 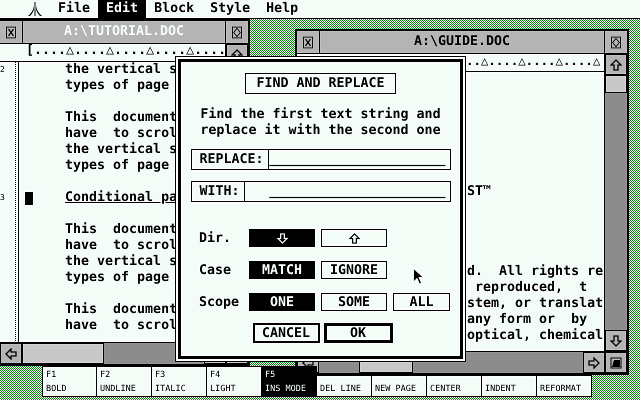 I want to click on window-title: A:\GUIDE.DOC, so click(x=462, y=42).